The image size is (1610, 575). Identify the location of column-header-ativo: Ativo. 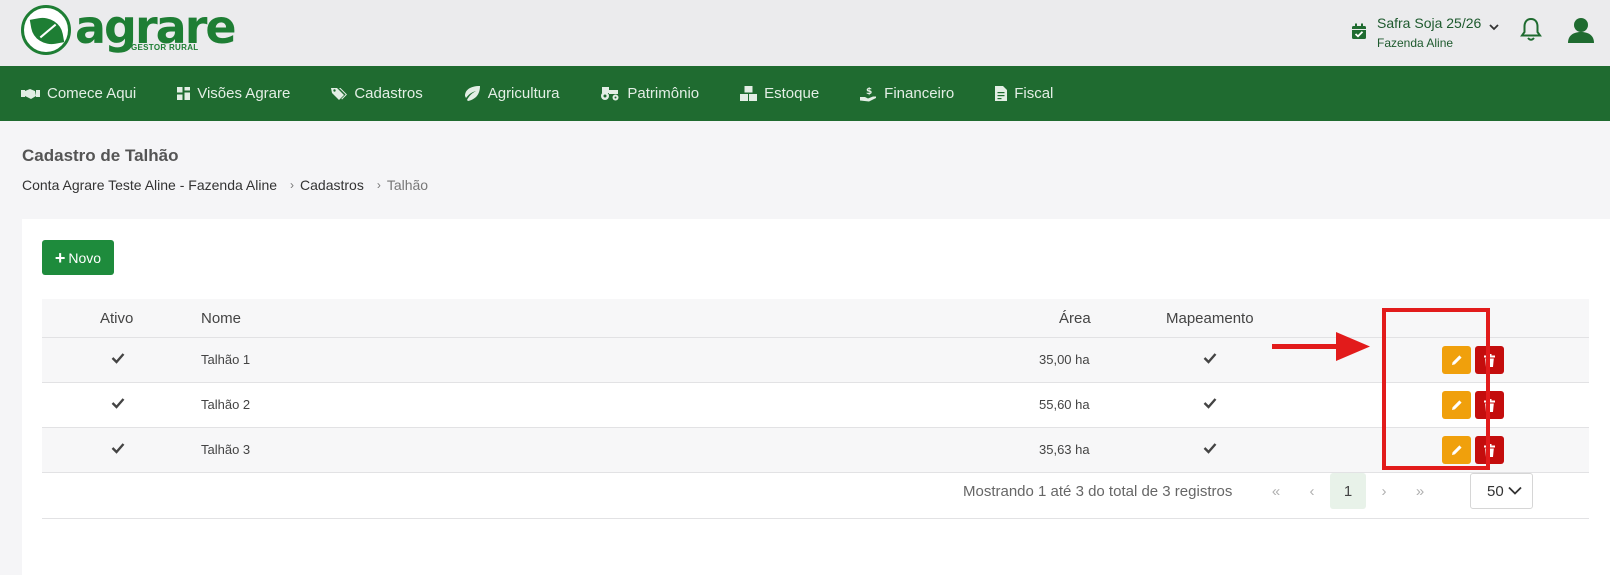
(116, 318).